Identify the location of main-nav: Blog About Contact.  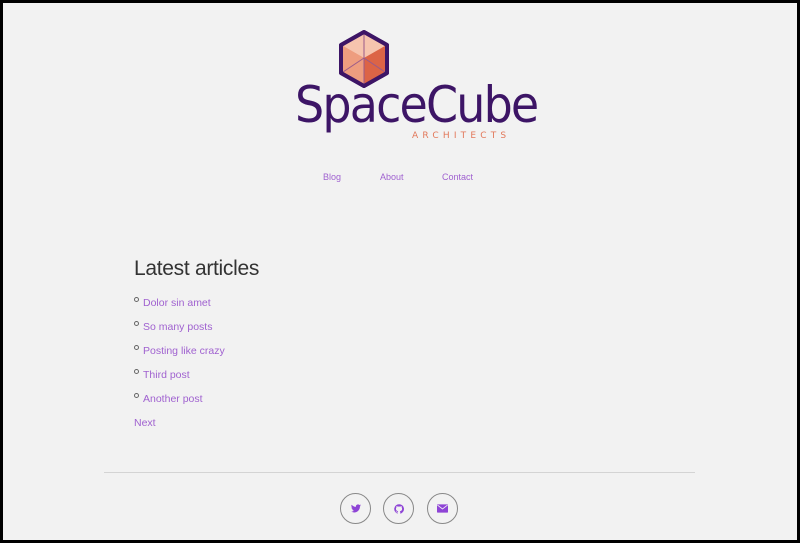
(400, 180).